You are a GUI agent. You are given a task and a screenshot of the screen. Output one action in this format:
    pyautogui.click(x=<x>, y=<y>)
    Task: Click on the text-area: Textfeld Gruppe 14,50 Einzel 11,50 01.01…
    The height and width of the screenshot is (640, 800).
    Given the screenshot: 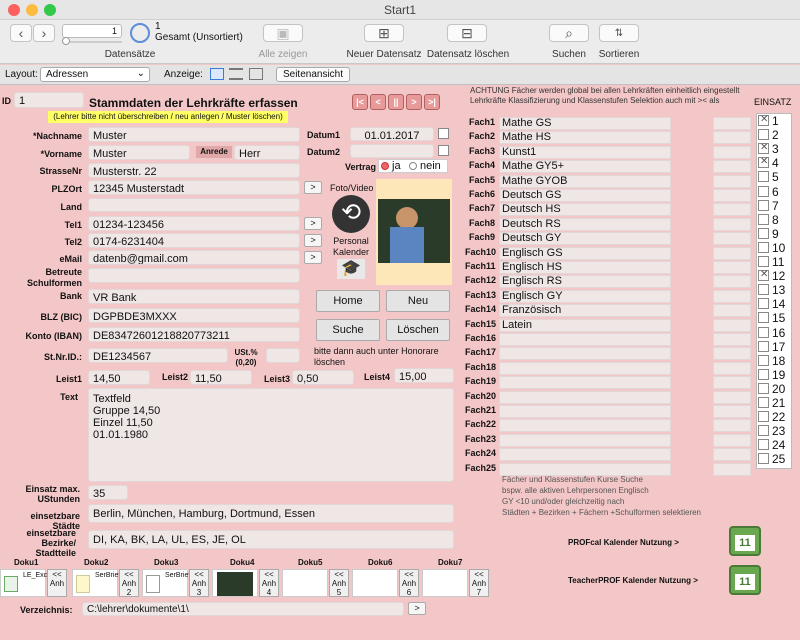 What is the action you would take?
    pyautogui.click(x=271, y=435)
    